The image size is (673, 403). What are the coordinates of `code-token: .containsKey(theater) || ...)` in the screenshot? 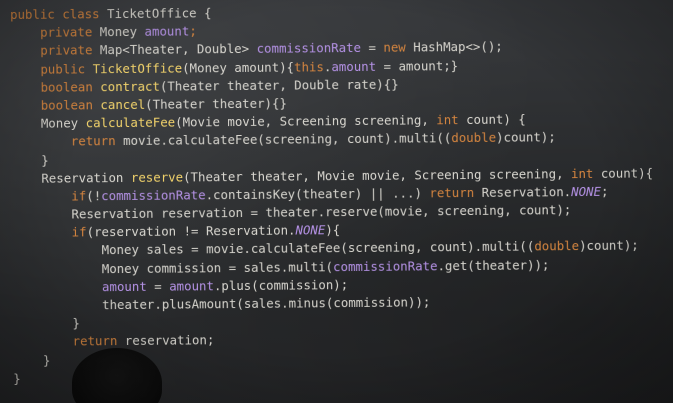 It's located at (317, 194).